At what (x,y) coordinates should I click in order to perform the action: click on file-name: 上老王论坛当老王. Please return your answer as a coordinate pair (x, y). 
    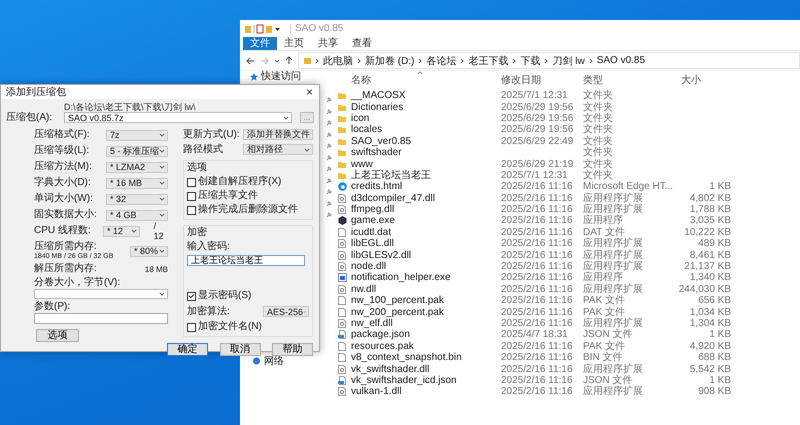
    Looking at the image, I should click on (426, 175).